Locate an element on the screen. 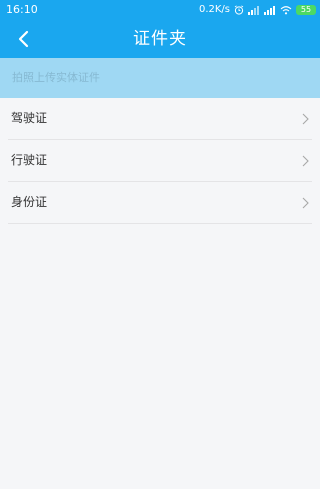 This screenshot has height=489, width=320. list-item-label: 驾驶证 is located at coordinates (29, 118).